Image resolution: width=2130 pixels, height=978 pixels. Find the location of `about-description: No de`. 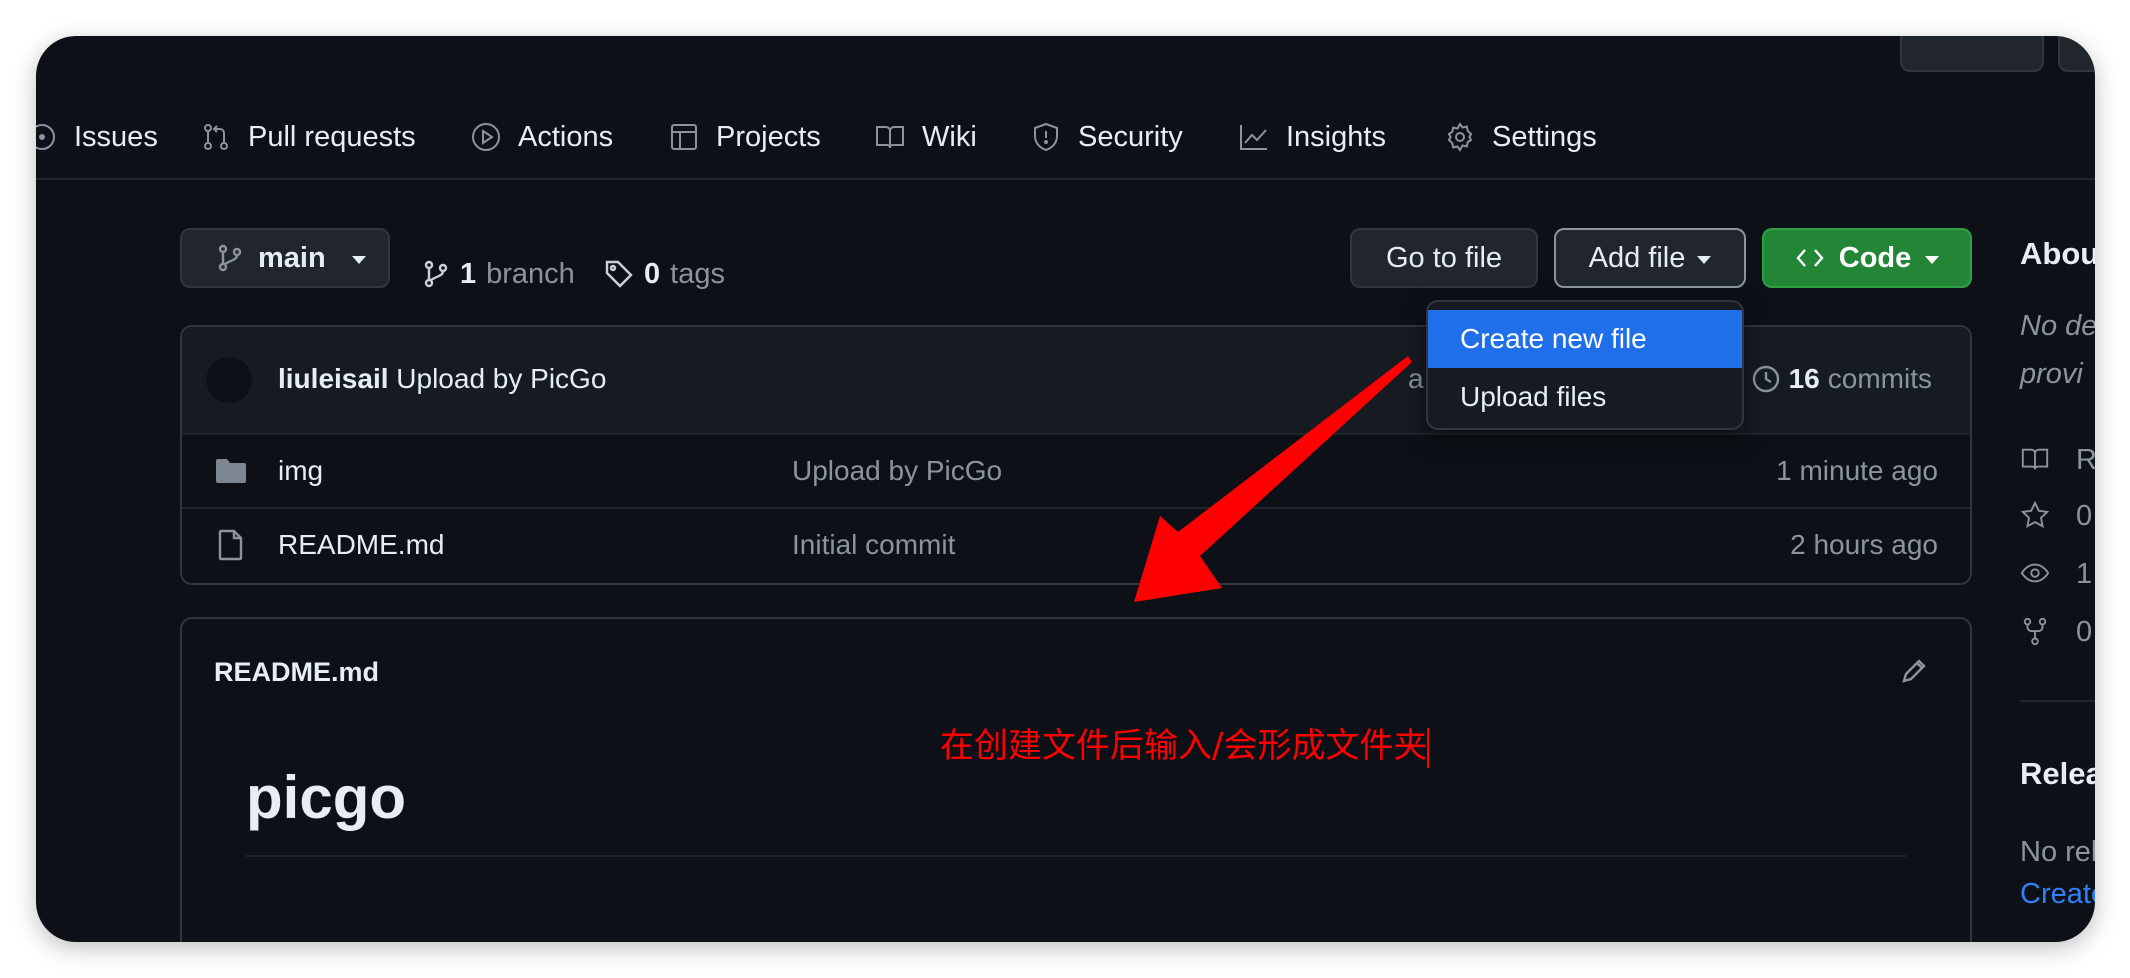

about-description: No de is located at coordinates (2057, 326).